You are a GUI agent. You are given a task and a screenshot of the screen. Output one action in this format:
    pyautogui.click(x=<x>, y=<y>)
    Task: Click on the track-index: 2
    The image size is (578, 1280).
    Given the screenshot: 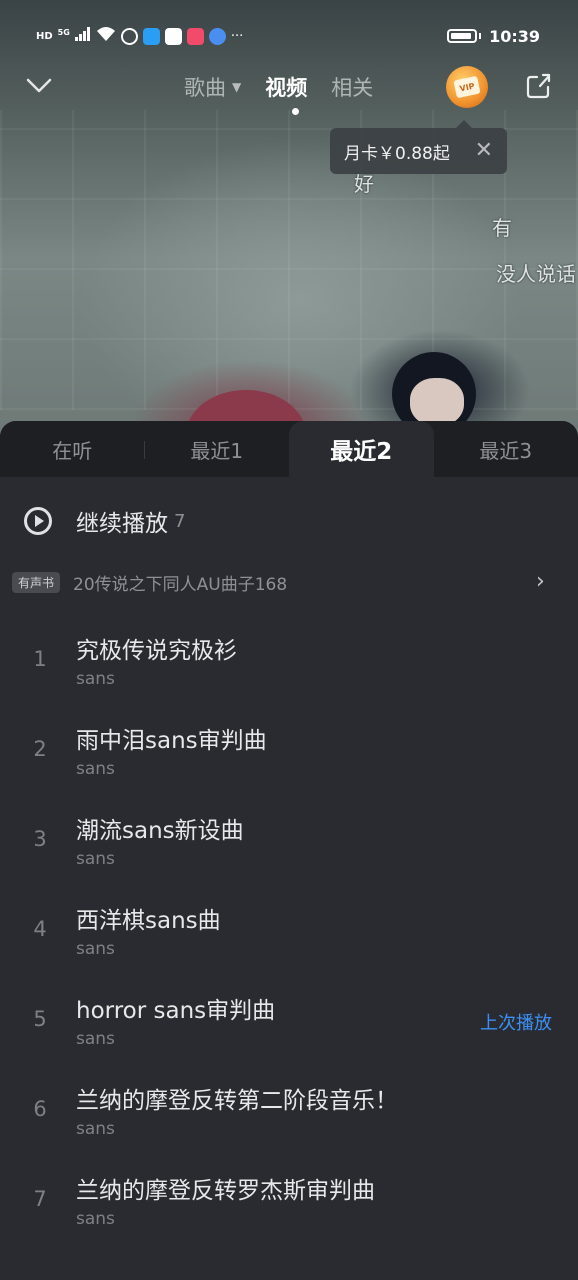 What is the action you would take?
    pyautogui.click(x=40, y=749)
    